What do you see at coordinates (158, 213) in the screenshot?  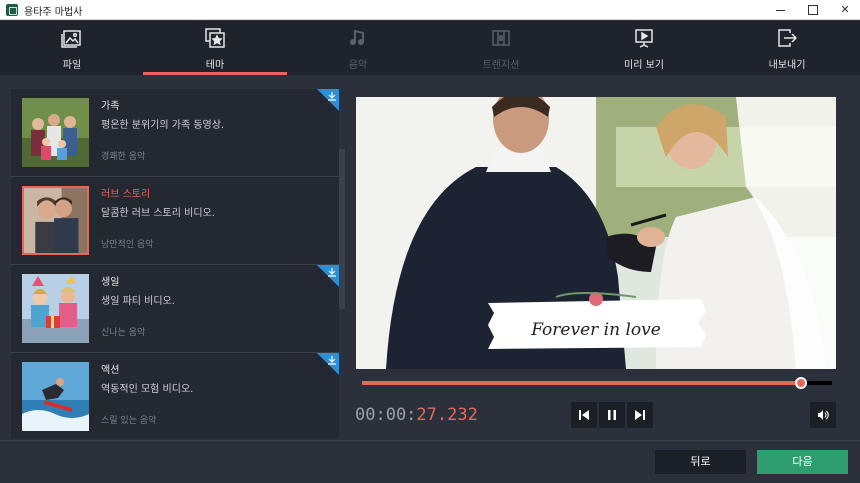 I see `theme-description: 달콤한 러브 스토리 비디오.` at bounding box center [158, 213].